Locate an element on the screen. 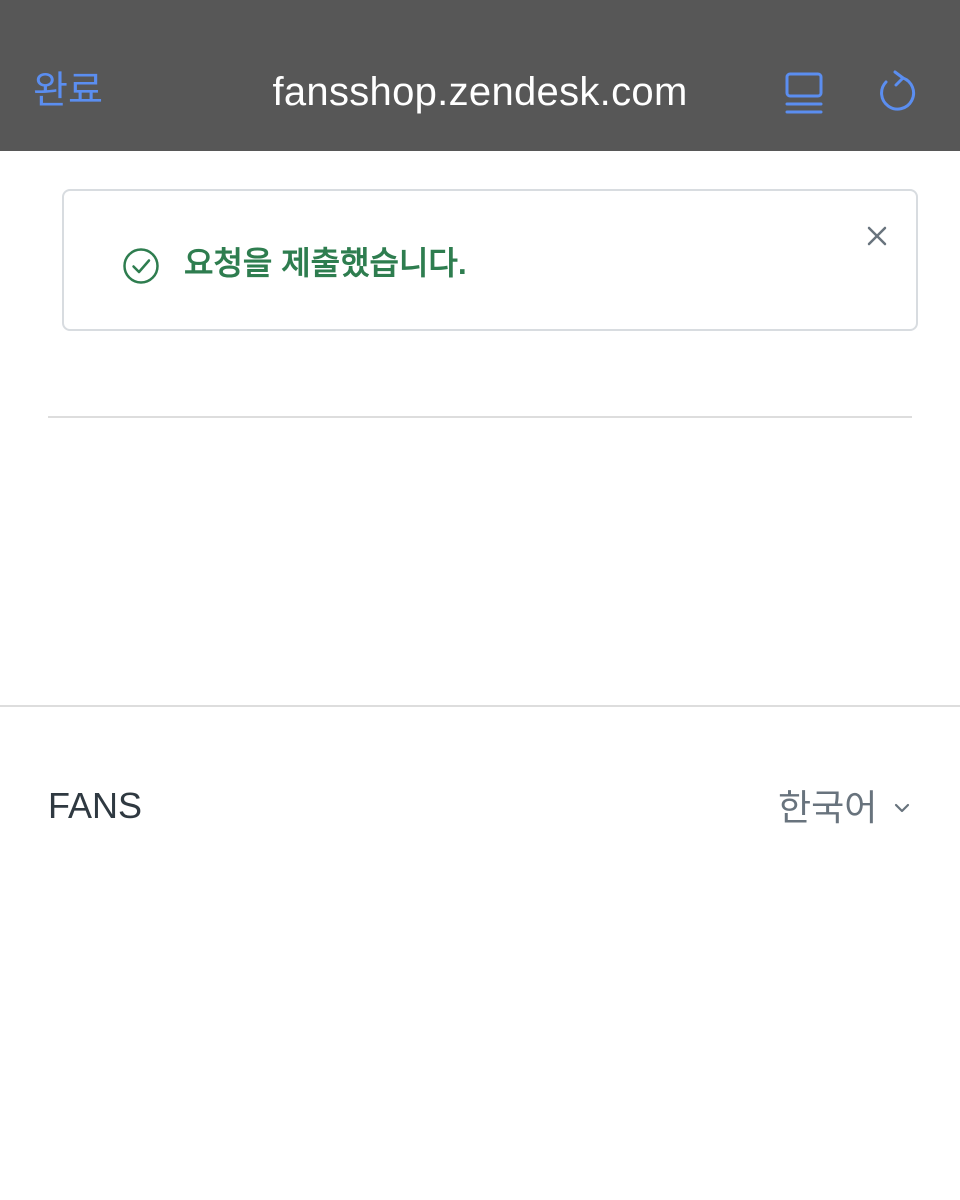 The width and height of the screenshot is (960, 1200). success-notice: 요청을 제출했습니다. is located at coordinates (490, 260).